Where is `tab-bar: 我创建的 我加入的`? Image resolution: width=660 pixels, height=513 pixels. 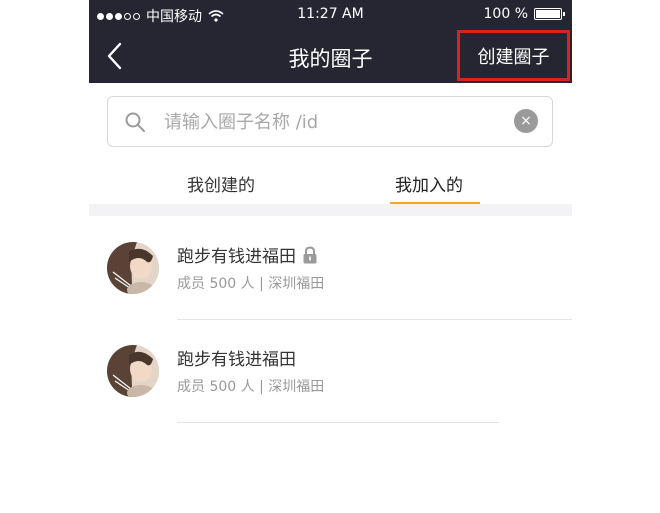 tab-bar: 我创建的 我加入的 is located at coordinates (330, 182).